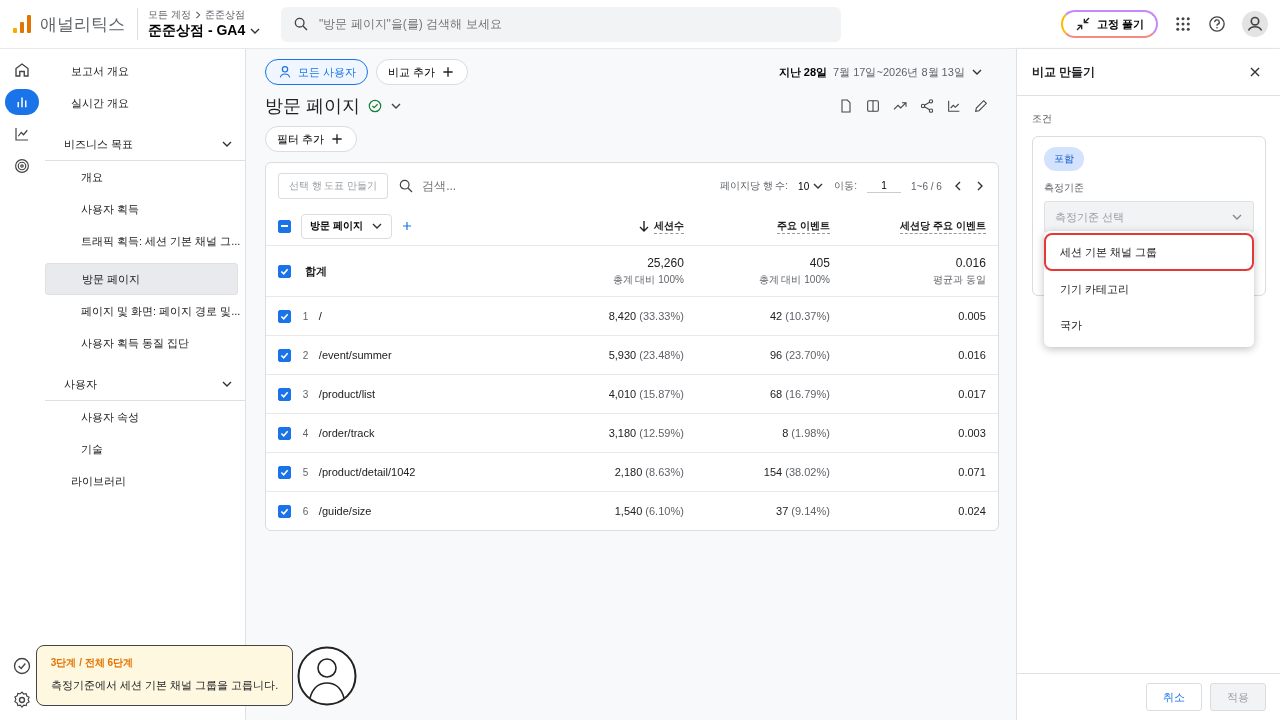  What do you see at coordinates (164, 685) in the screenshot?
I see `tour-message: 측정기준에서 세션 기본 채널 그룹을 고릅니다.` at bounding box center [164, 685].